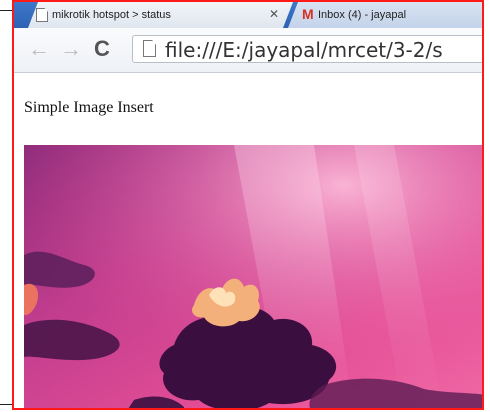 This screenshot has width=490, height=412. I want to click on forward-icon: →, so click(71, 49).